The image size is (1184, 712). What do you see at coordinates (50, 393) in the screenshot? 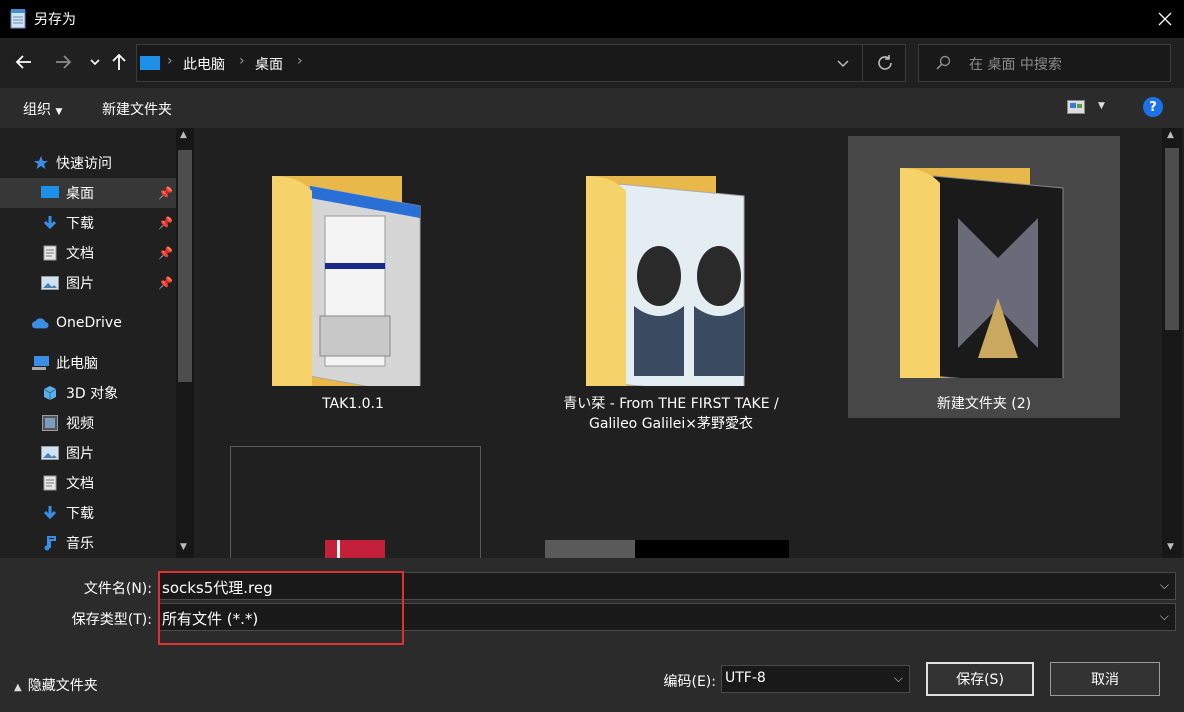
I see `cube-icon` at bounding box center [50, 393].